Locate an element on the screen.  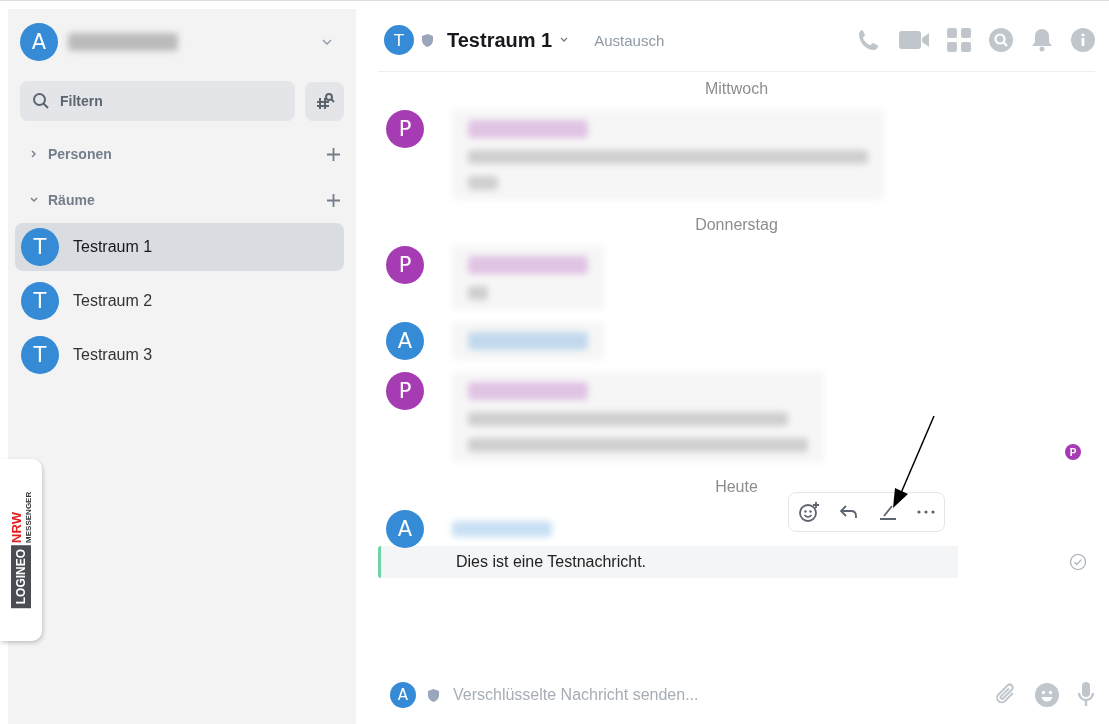
room-title: Testraum 1 is located at coordinates (500, 40).